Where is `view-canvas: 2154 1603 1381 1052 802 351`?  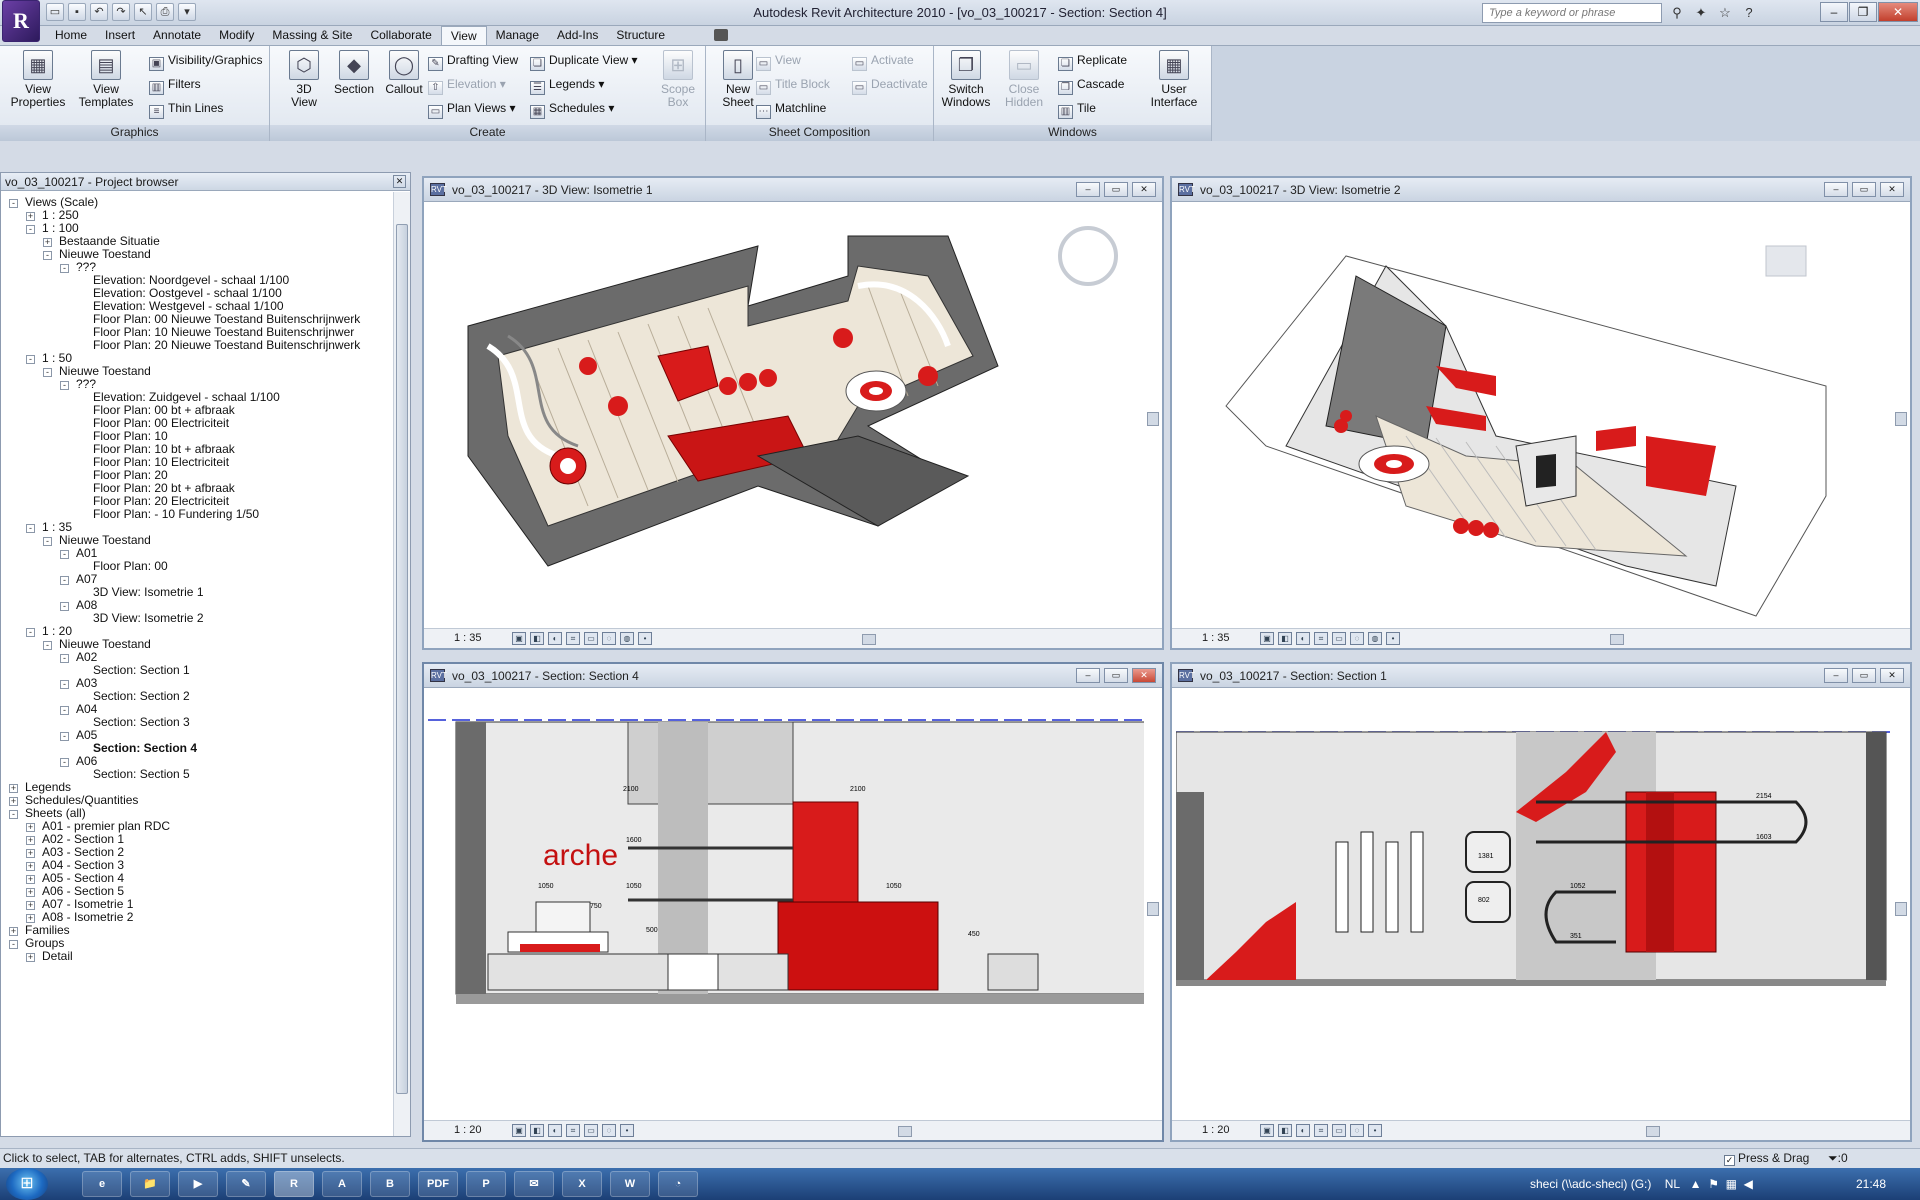
view-canvas: 2154 1603 1381 1052 802 351 is located at coordinates (1534, 905).